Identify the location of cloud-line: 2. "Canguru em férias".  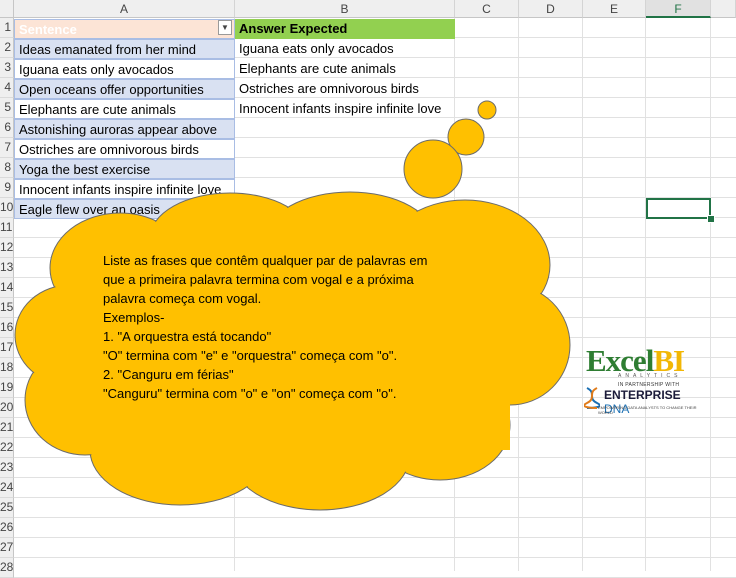
(168, 374).